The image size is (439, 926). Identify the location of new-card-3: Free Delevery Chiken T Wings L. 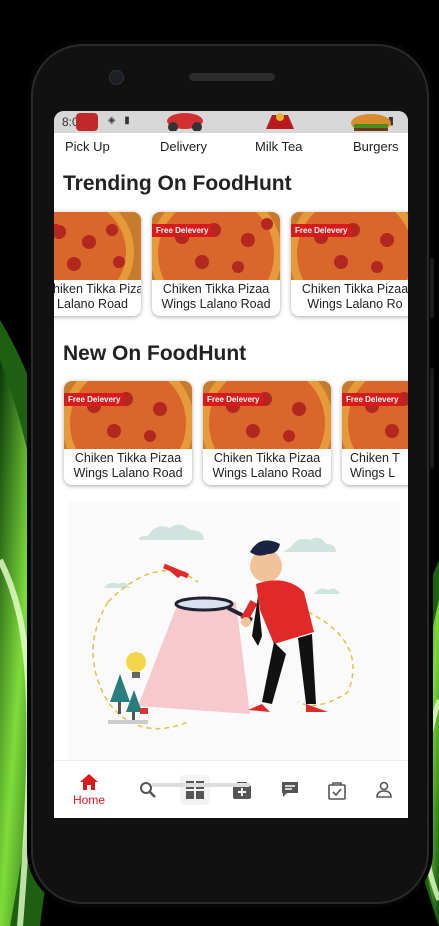
(375, 433).